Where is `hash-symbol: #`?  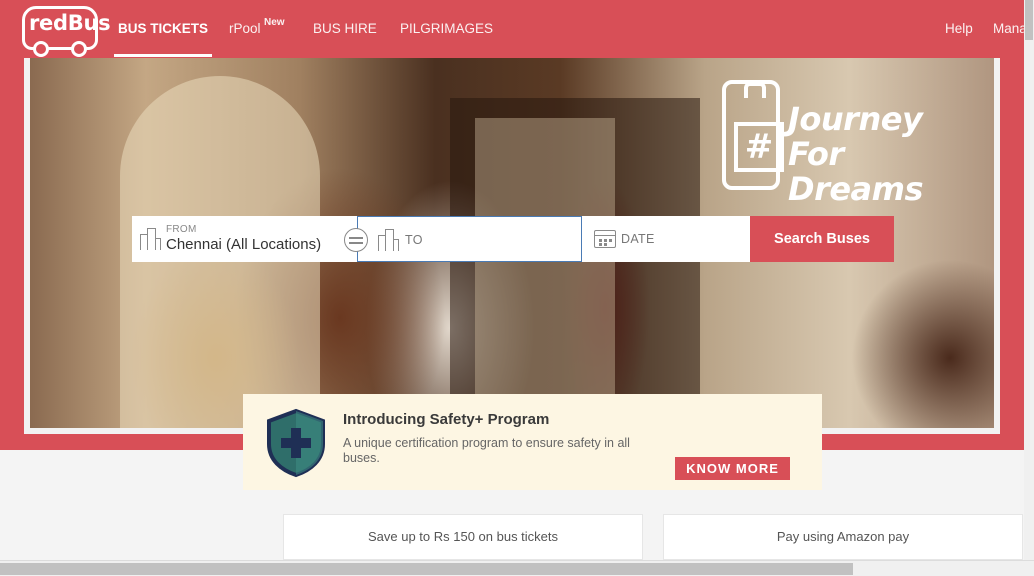
hash-symbol: # is located at coordinates (759, 147).